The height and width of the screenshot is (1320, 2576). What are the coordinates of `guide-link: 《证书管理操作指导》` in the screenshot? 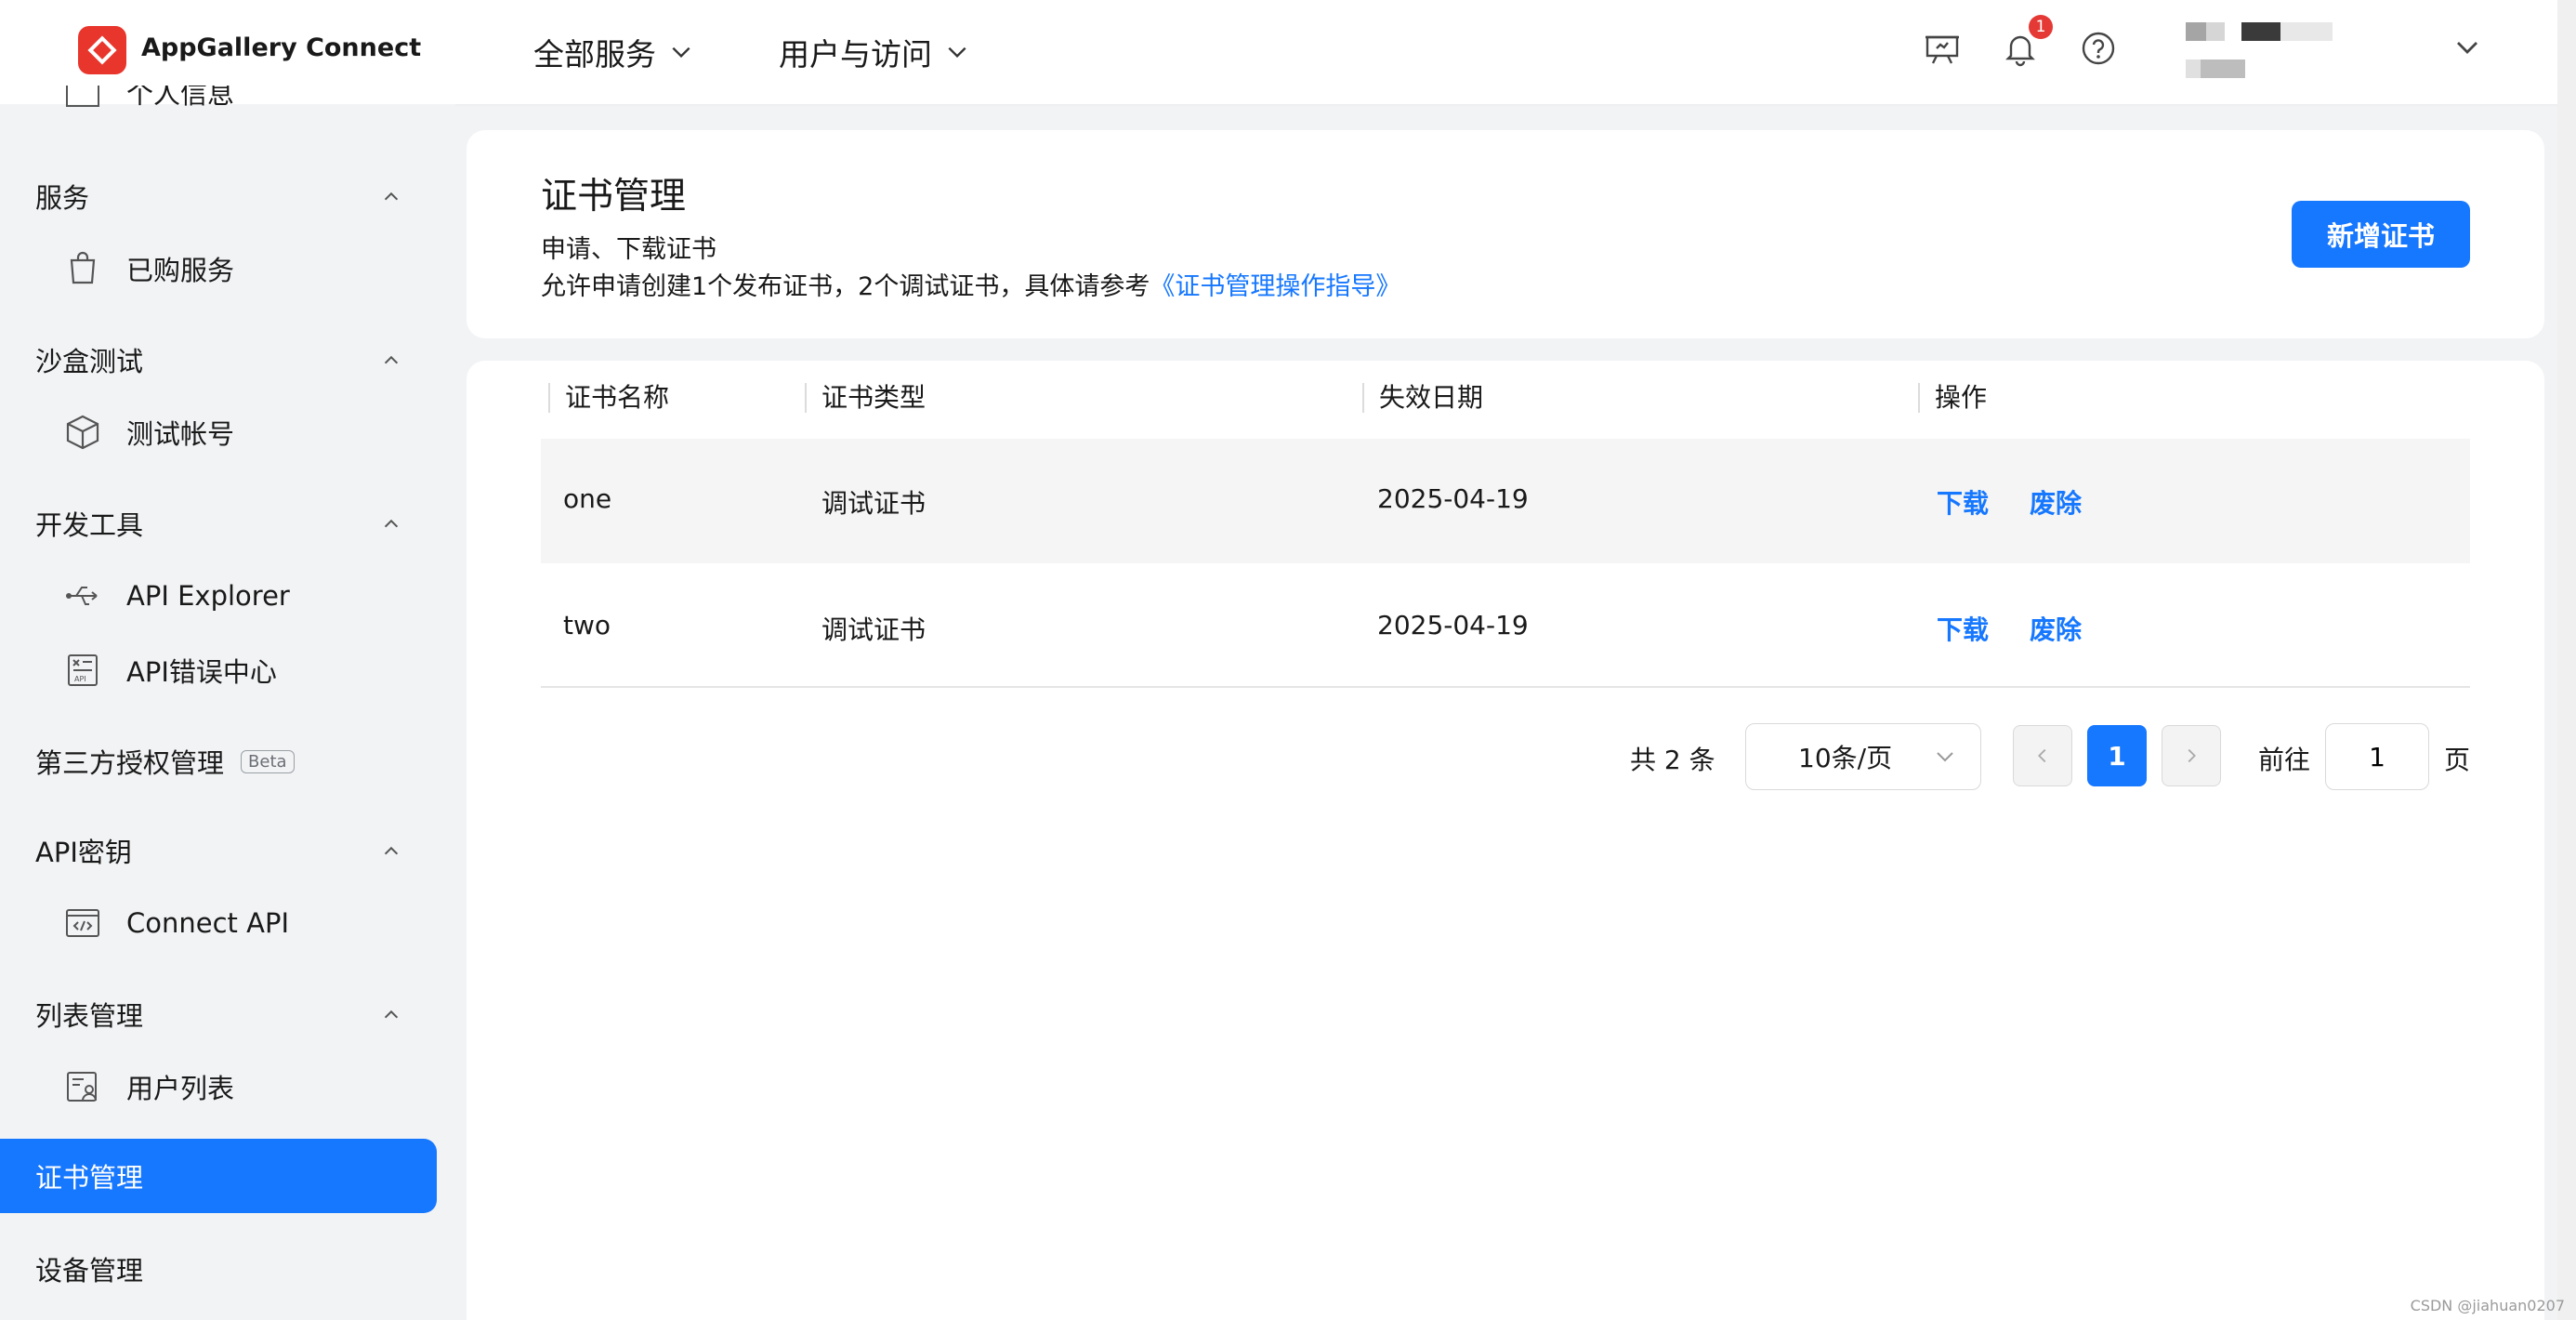 It's located at (1275, 286).